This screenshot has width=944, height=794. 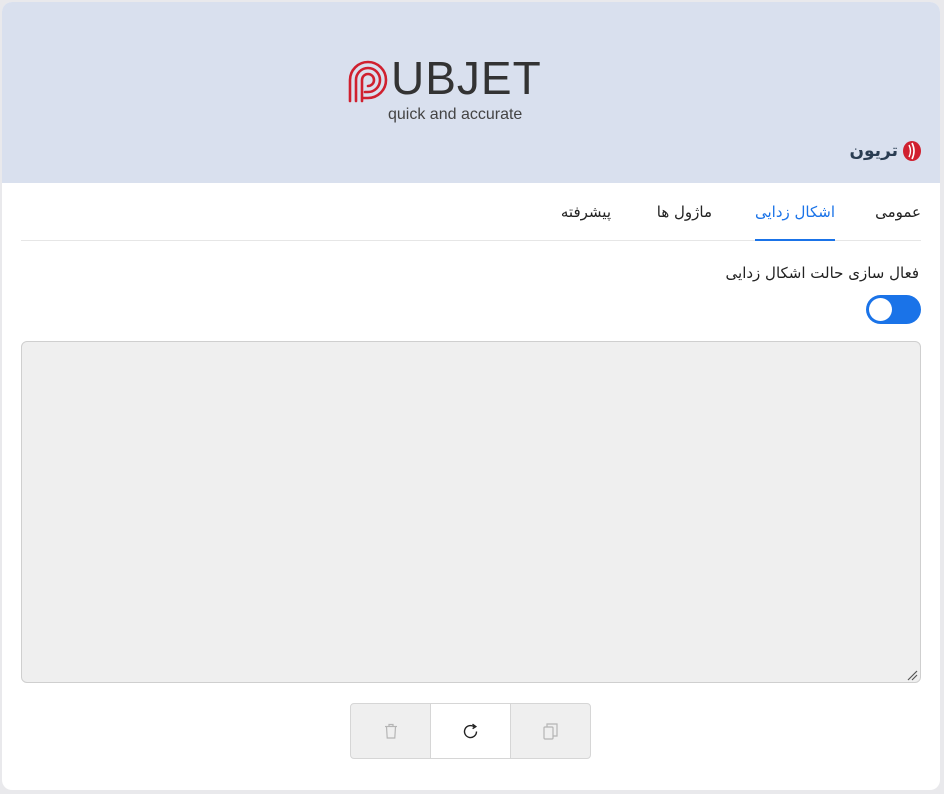 I want to click on pubjet-logo: UBJET quick and accurate, so click(x=460, y=89).